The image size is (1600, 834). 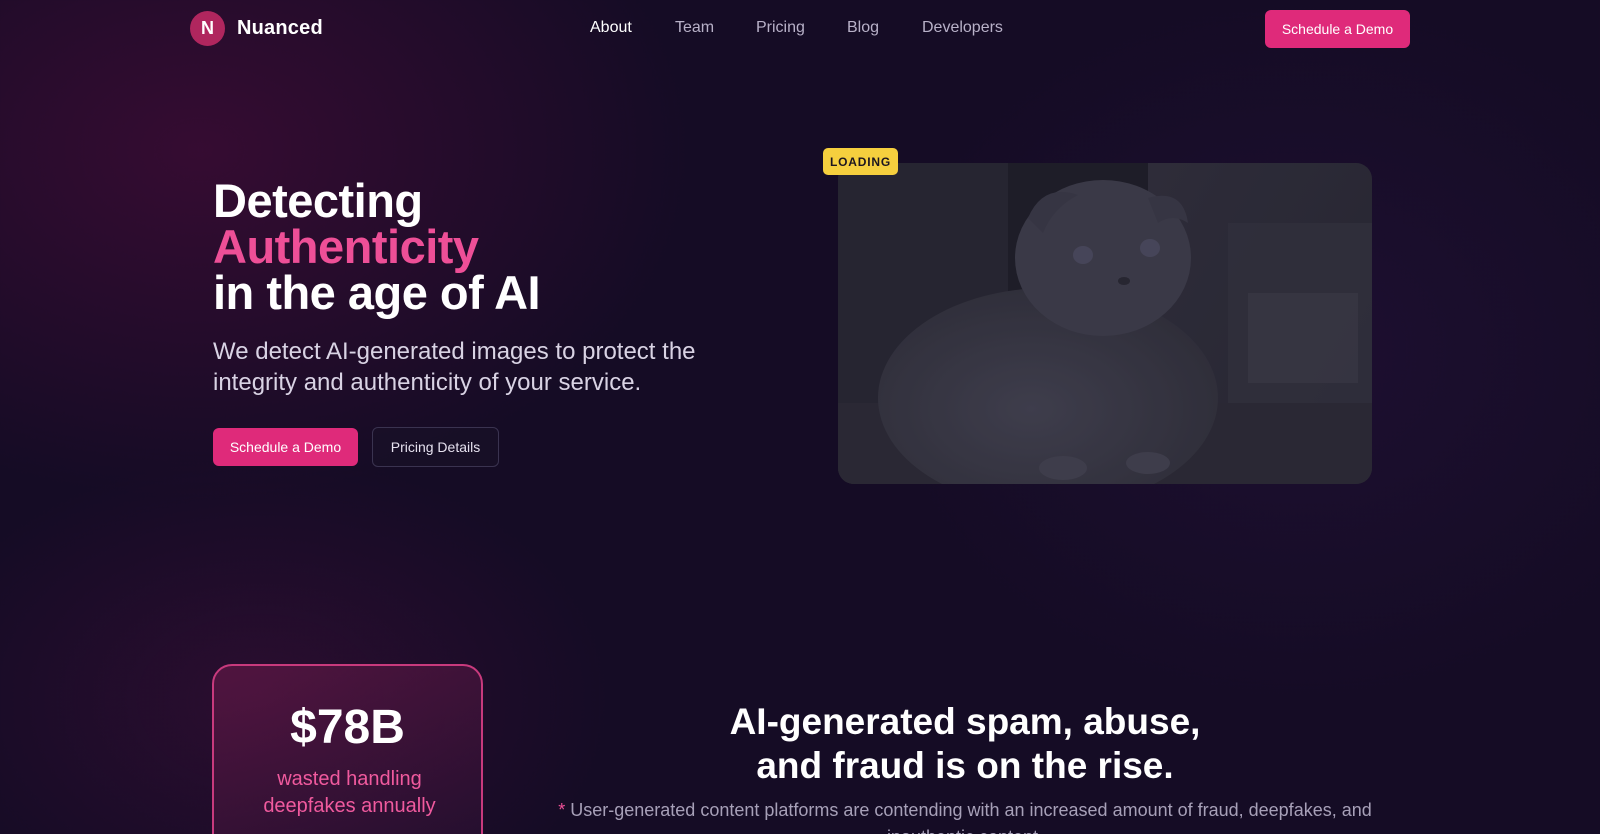 I want to click on hero-schedule-demo-button: Schedule a Demo, so click(x=285, y=447).